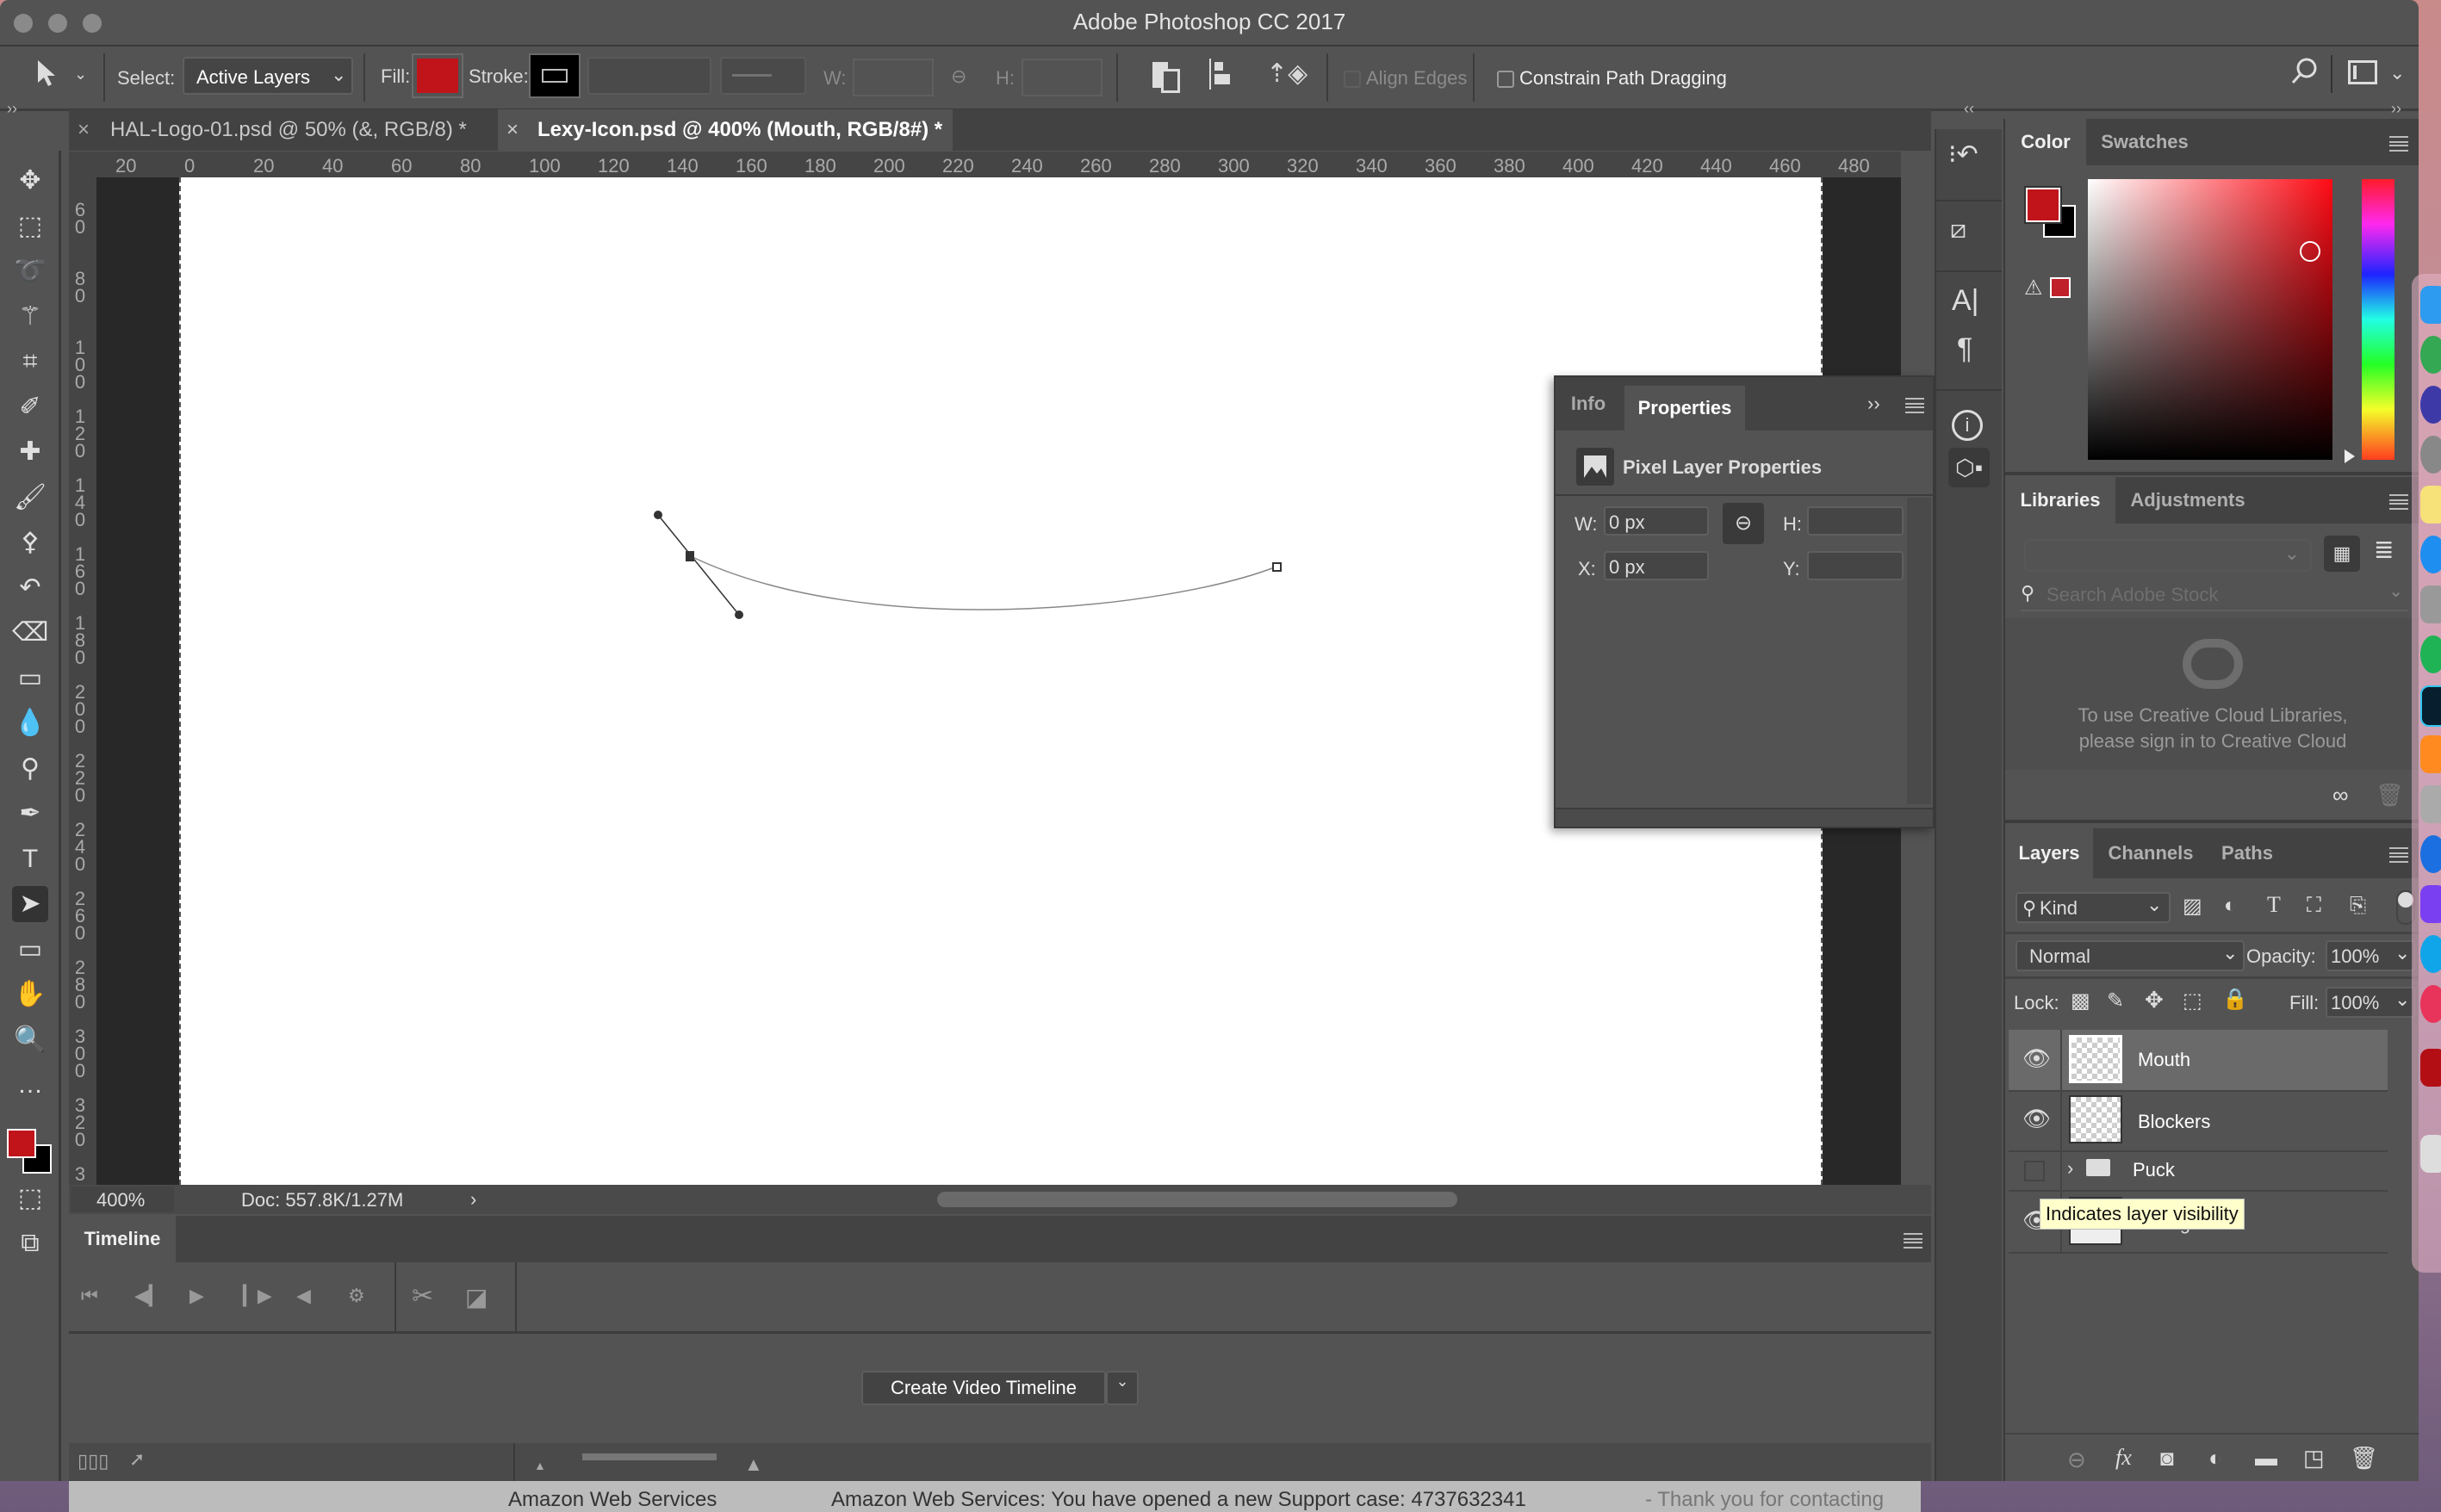 The width and height of the screenshot is (2441, 1512). What do you see at coordinates (2188, 500) in the screenshot?
I see `tab-adjustments: Adjustments` at bounding box center [2188, 500].